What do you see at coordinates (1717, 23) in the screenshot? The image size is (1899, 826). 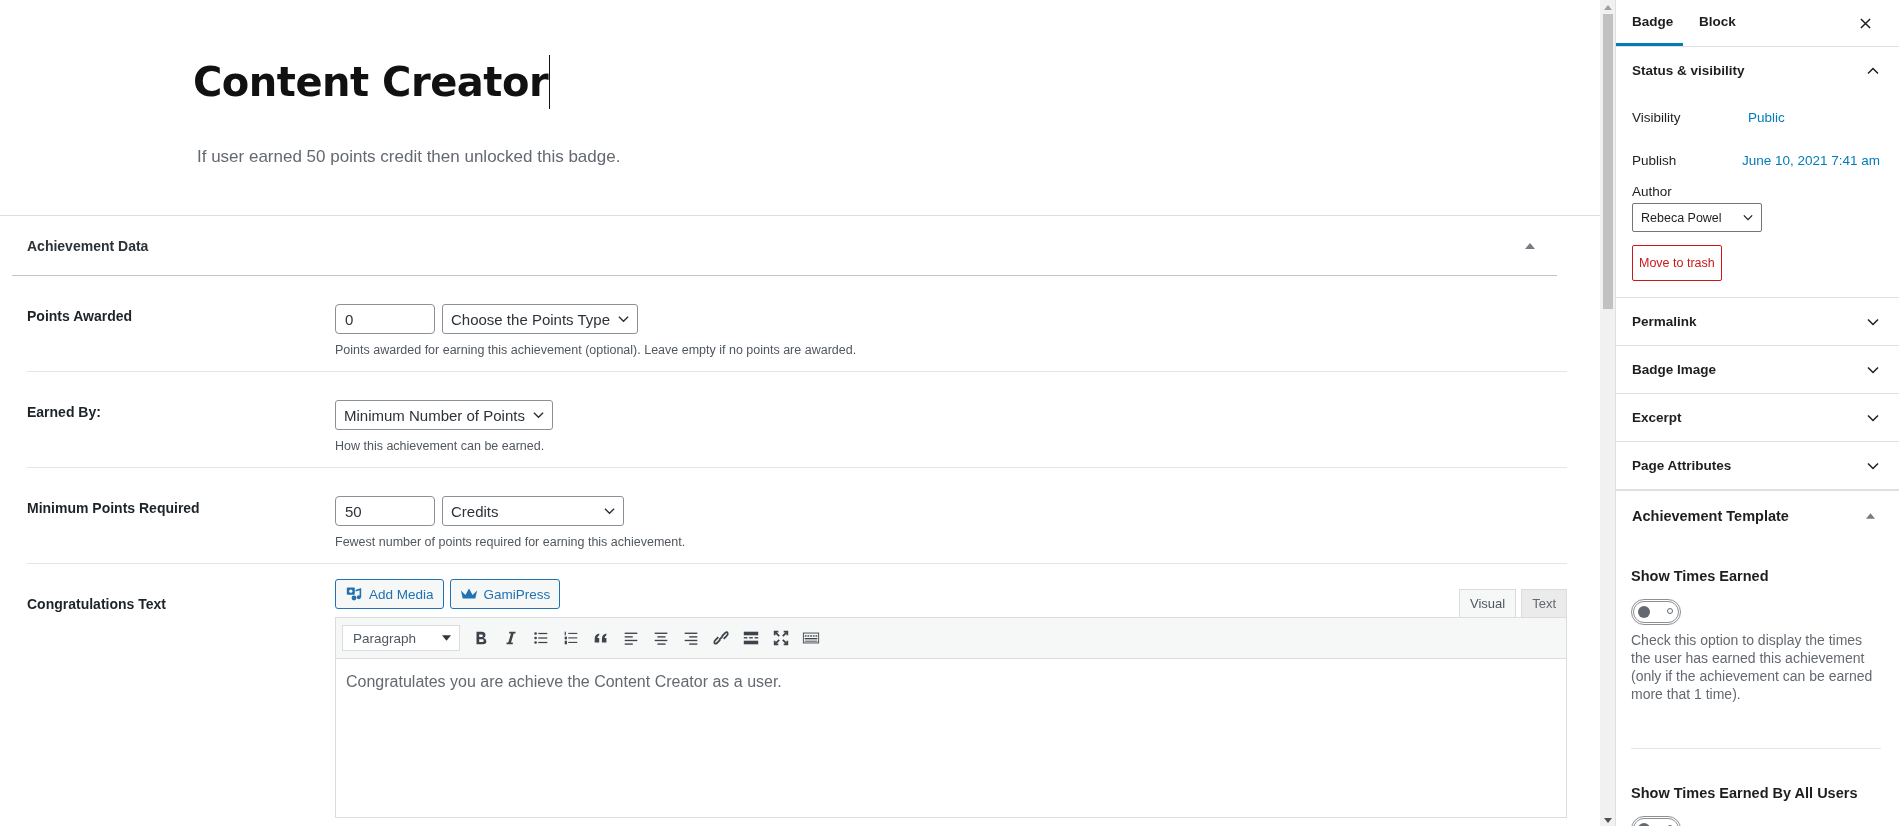 I see `sidebar-tab: Block` at bounding box center [1717, 23].